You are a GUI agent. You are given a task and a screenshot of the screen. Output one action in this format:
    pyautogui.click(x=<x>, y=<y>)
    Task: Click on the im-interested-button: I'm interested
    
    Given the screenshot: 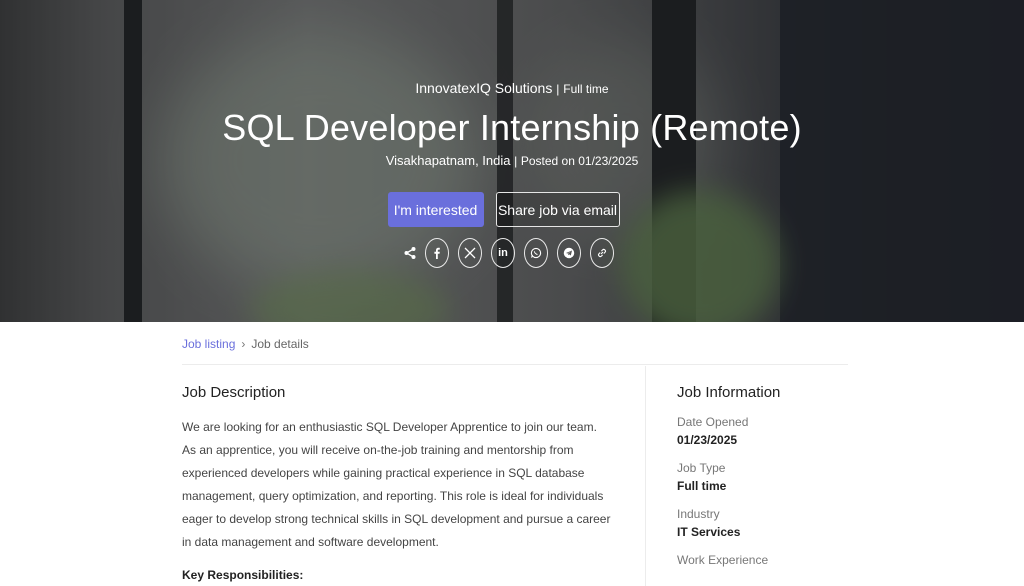 What is the action you would take?
    pyautogui.click(x=435, y=209)
    